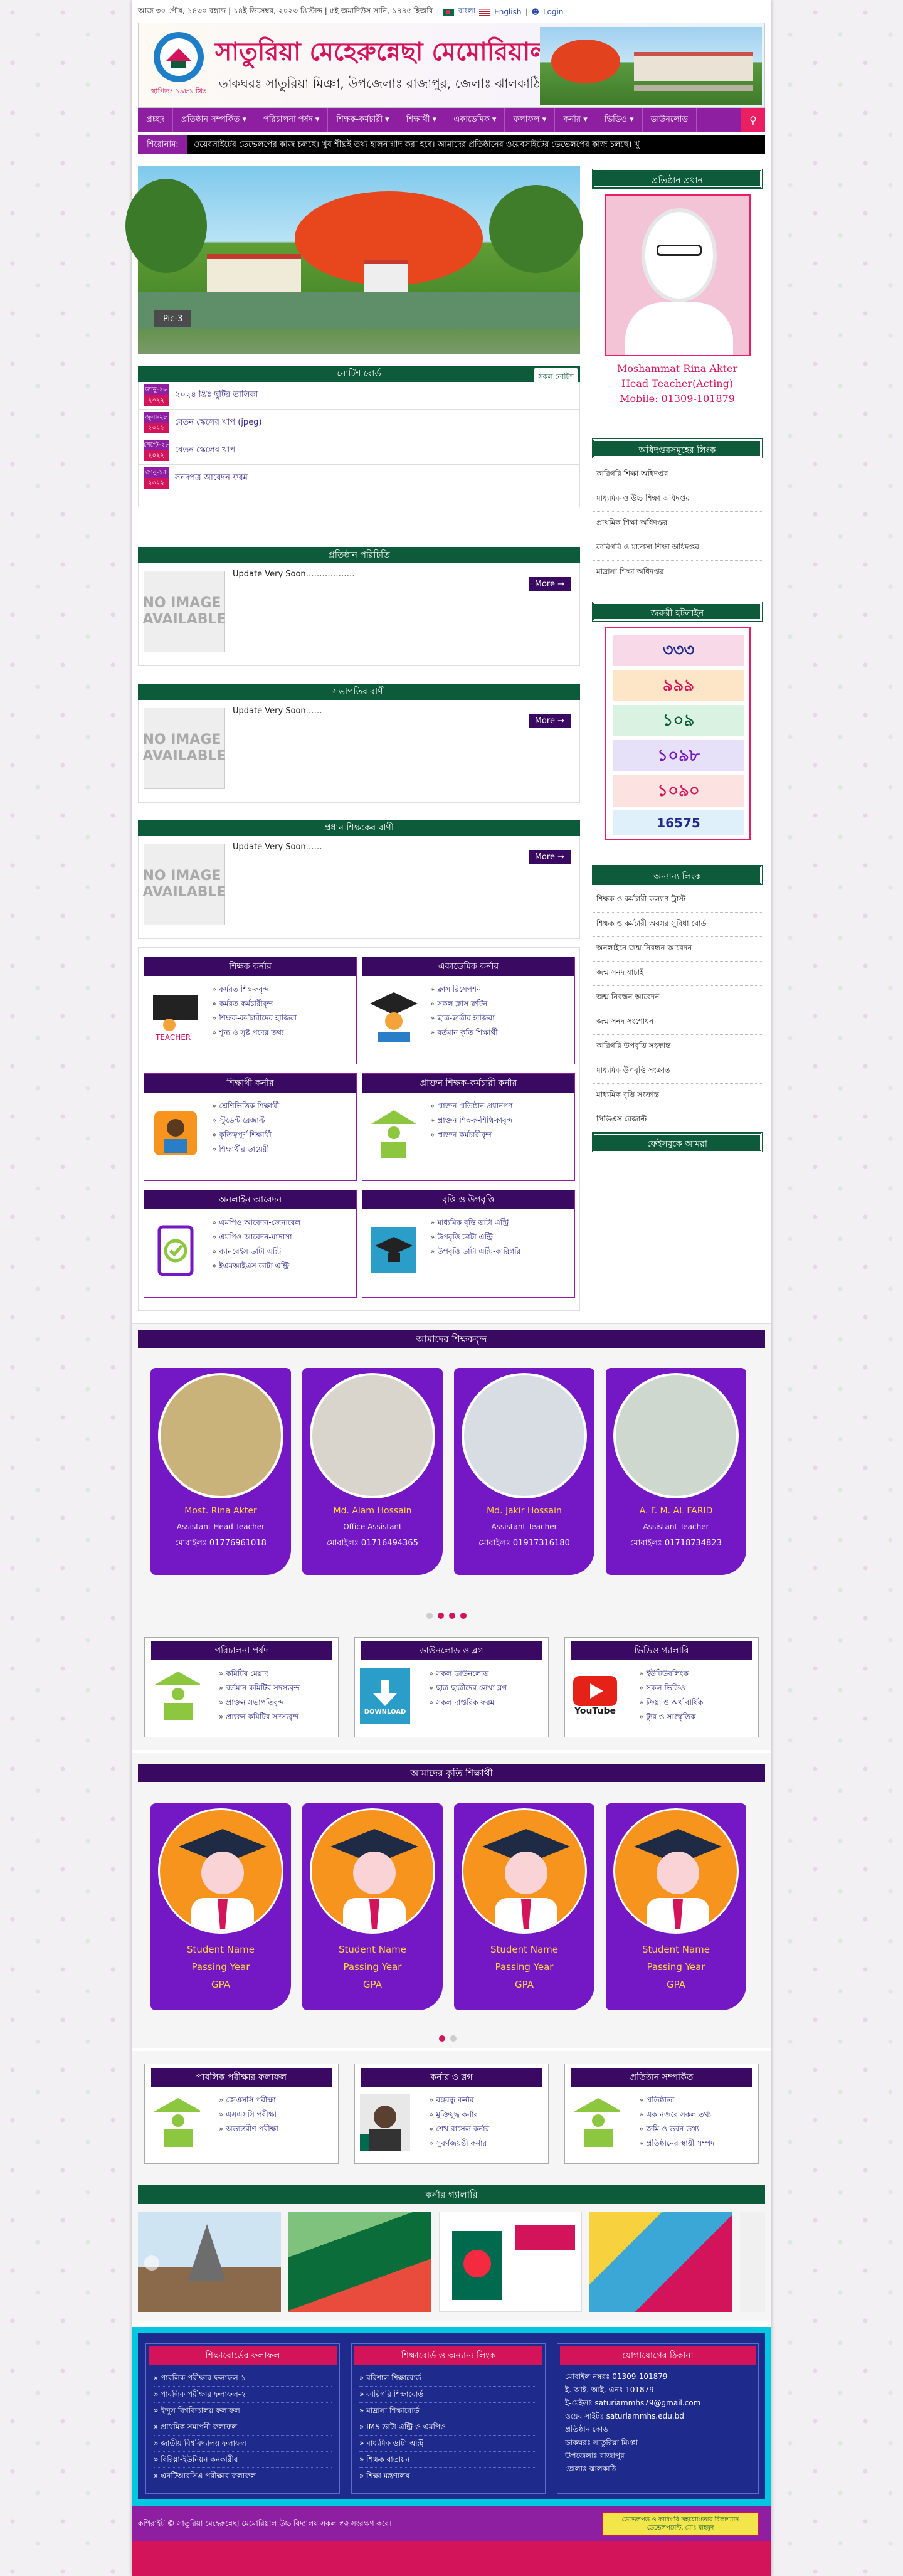 This screenshot has height=2576, width=903. Describe the element at coordinates (354, 260) in the screenshot. I see `image-slider: Pic-3` at that location.